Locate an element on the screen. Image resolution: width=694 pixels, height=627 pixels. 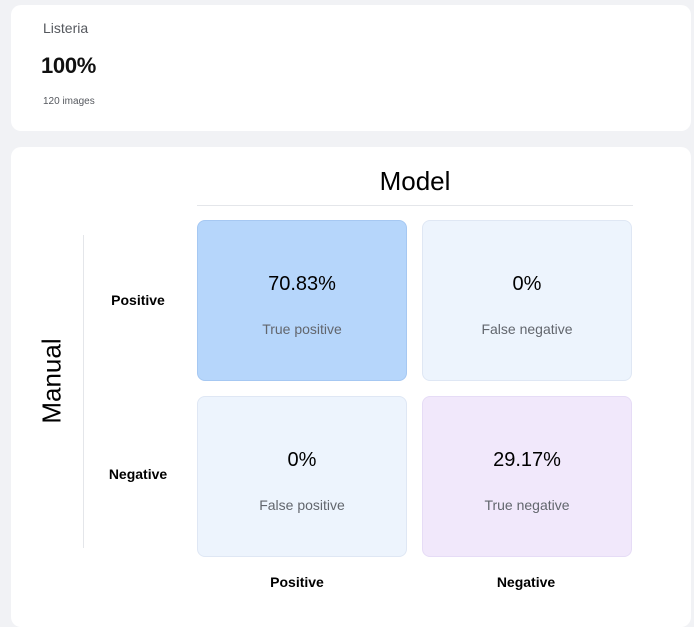
true-positive-cell: 70.83% True positive is located at coordinates (302, 300).